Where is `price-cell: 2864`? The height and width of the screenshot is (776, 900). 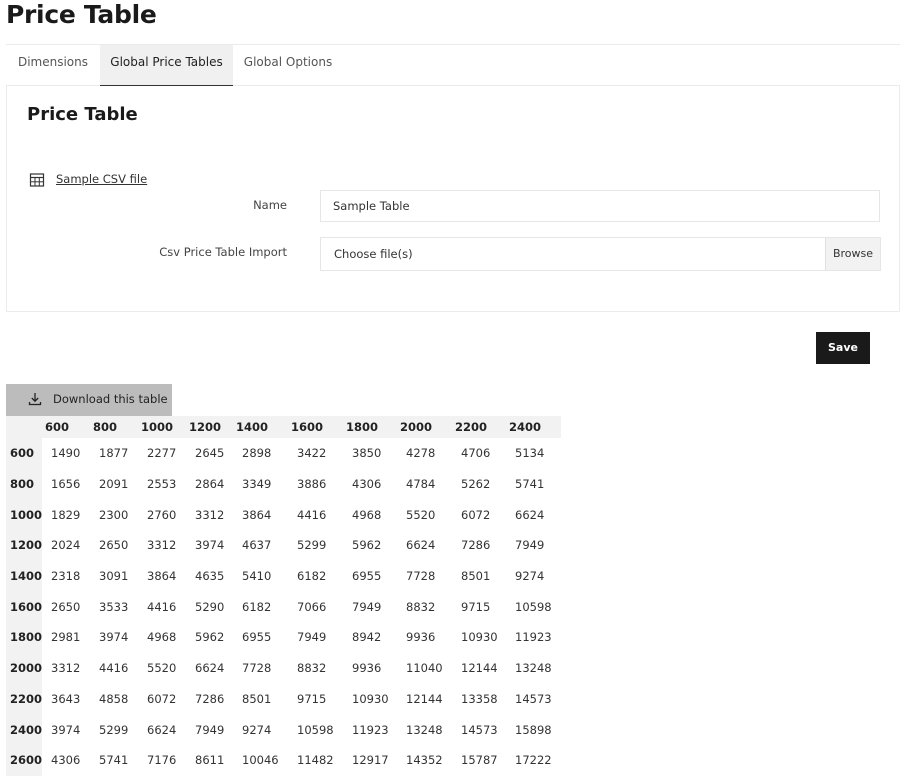
price-cell: 2864 is located at coordinates (210, 484).